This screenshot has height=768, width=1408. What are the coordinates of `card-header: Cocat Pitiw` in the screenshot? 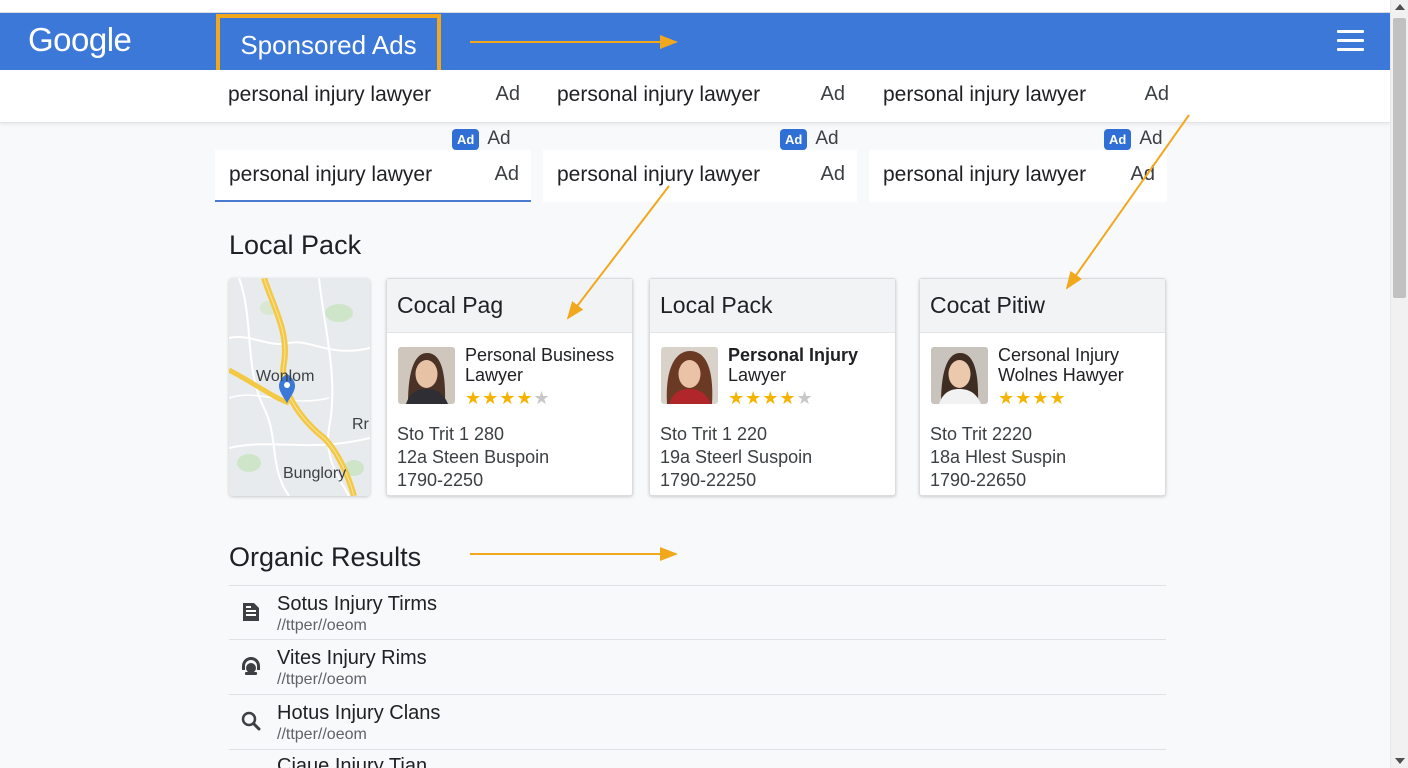 It's located at (1042, 306).